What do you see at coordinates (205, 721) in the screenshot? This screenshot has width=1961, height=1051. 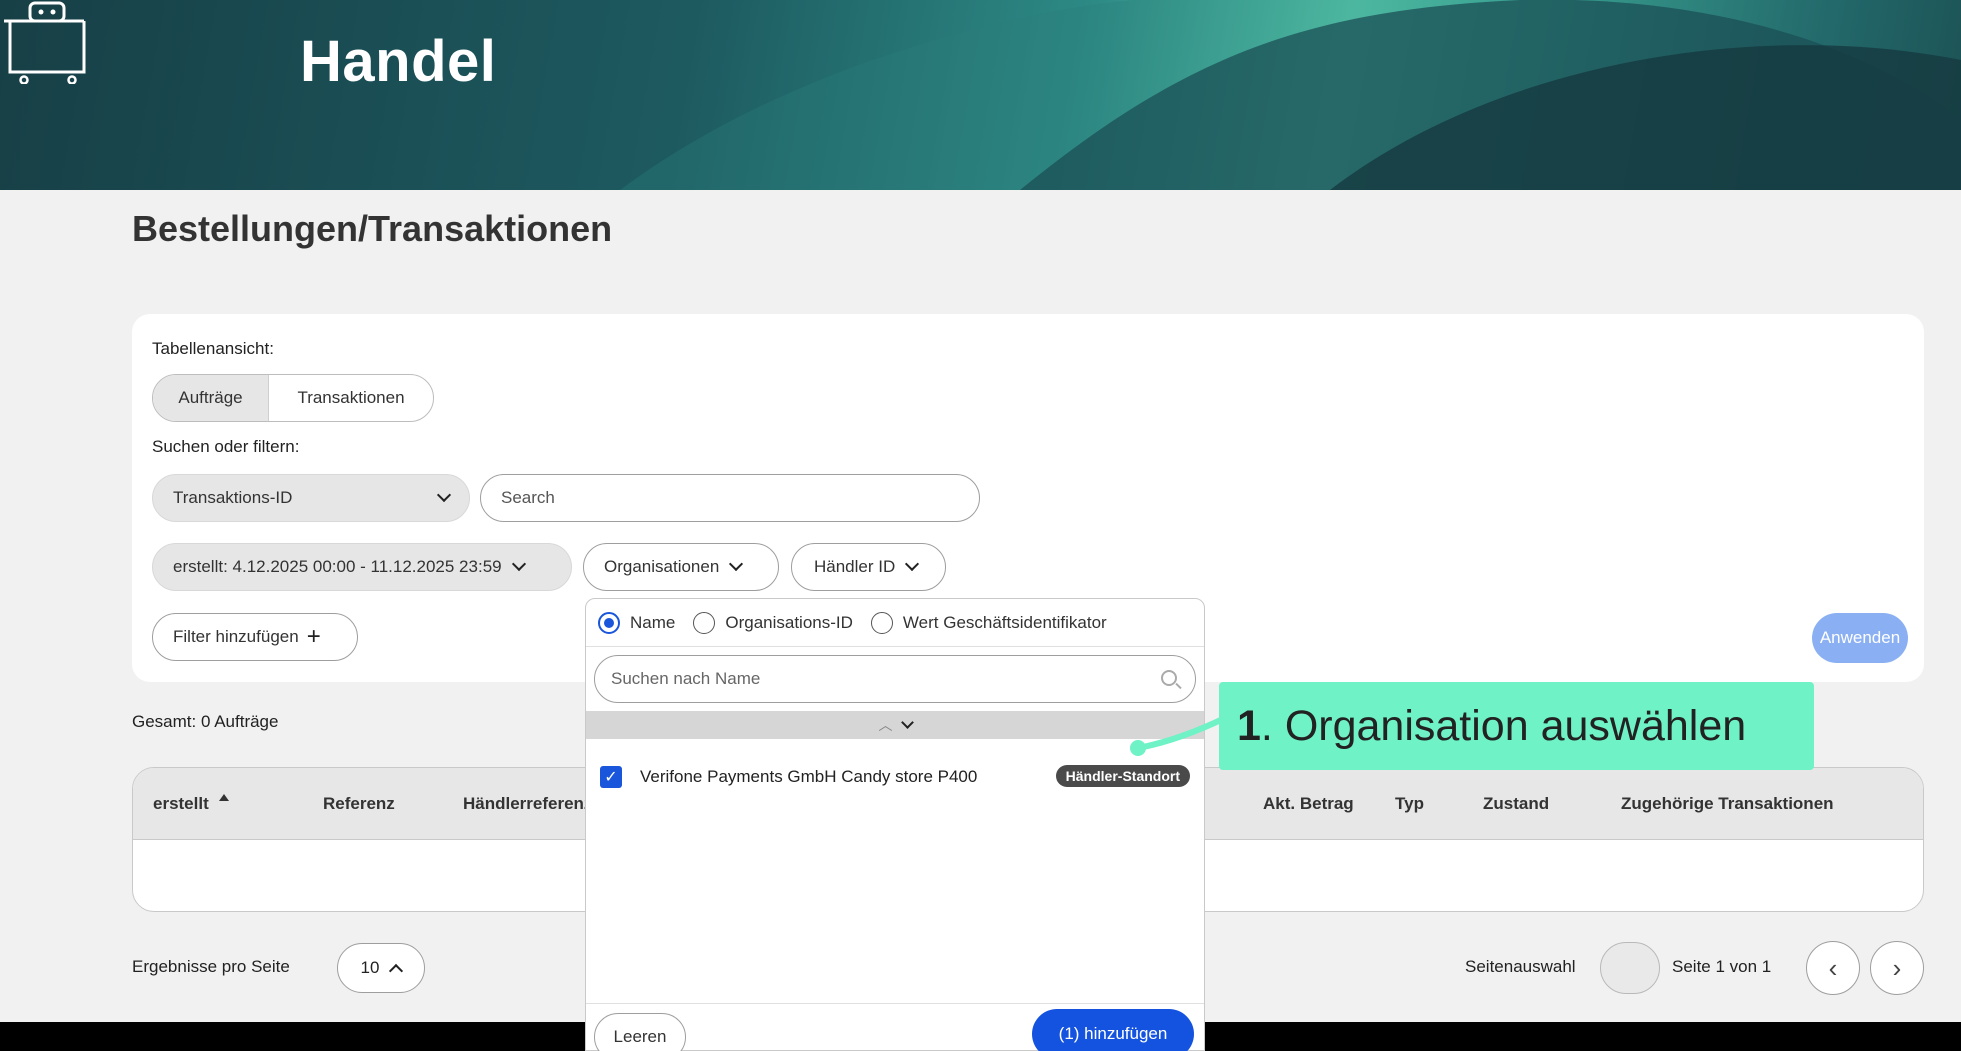 I see `total-count: Gesamt: 0 Aufträge` at bounding box center [205, 721].